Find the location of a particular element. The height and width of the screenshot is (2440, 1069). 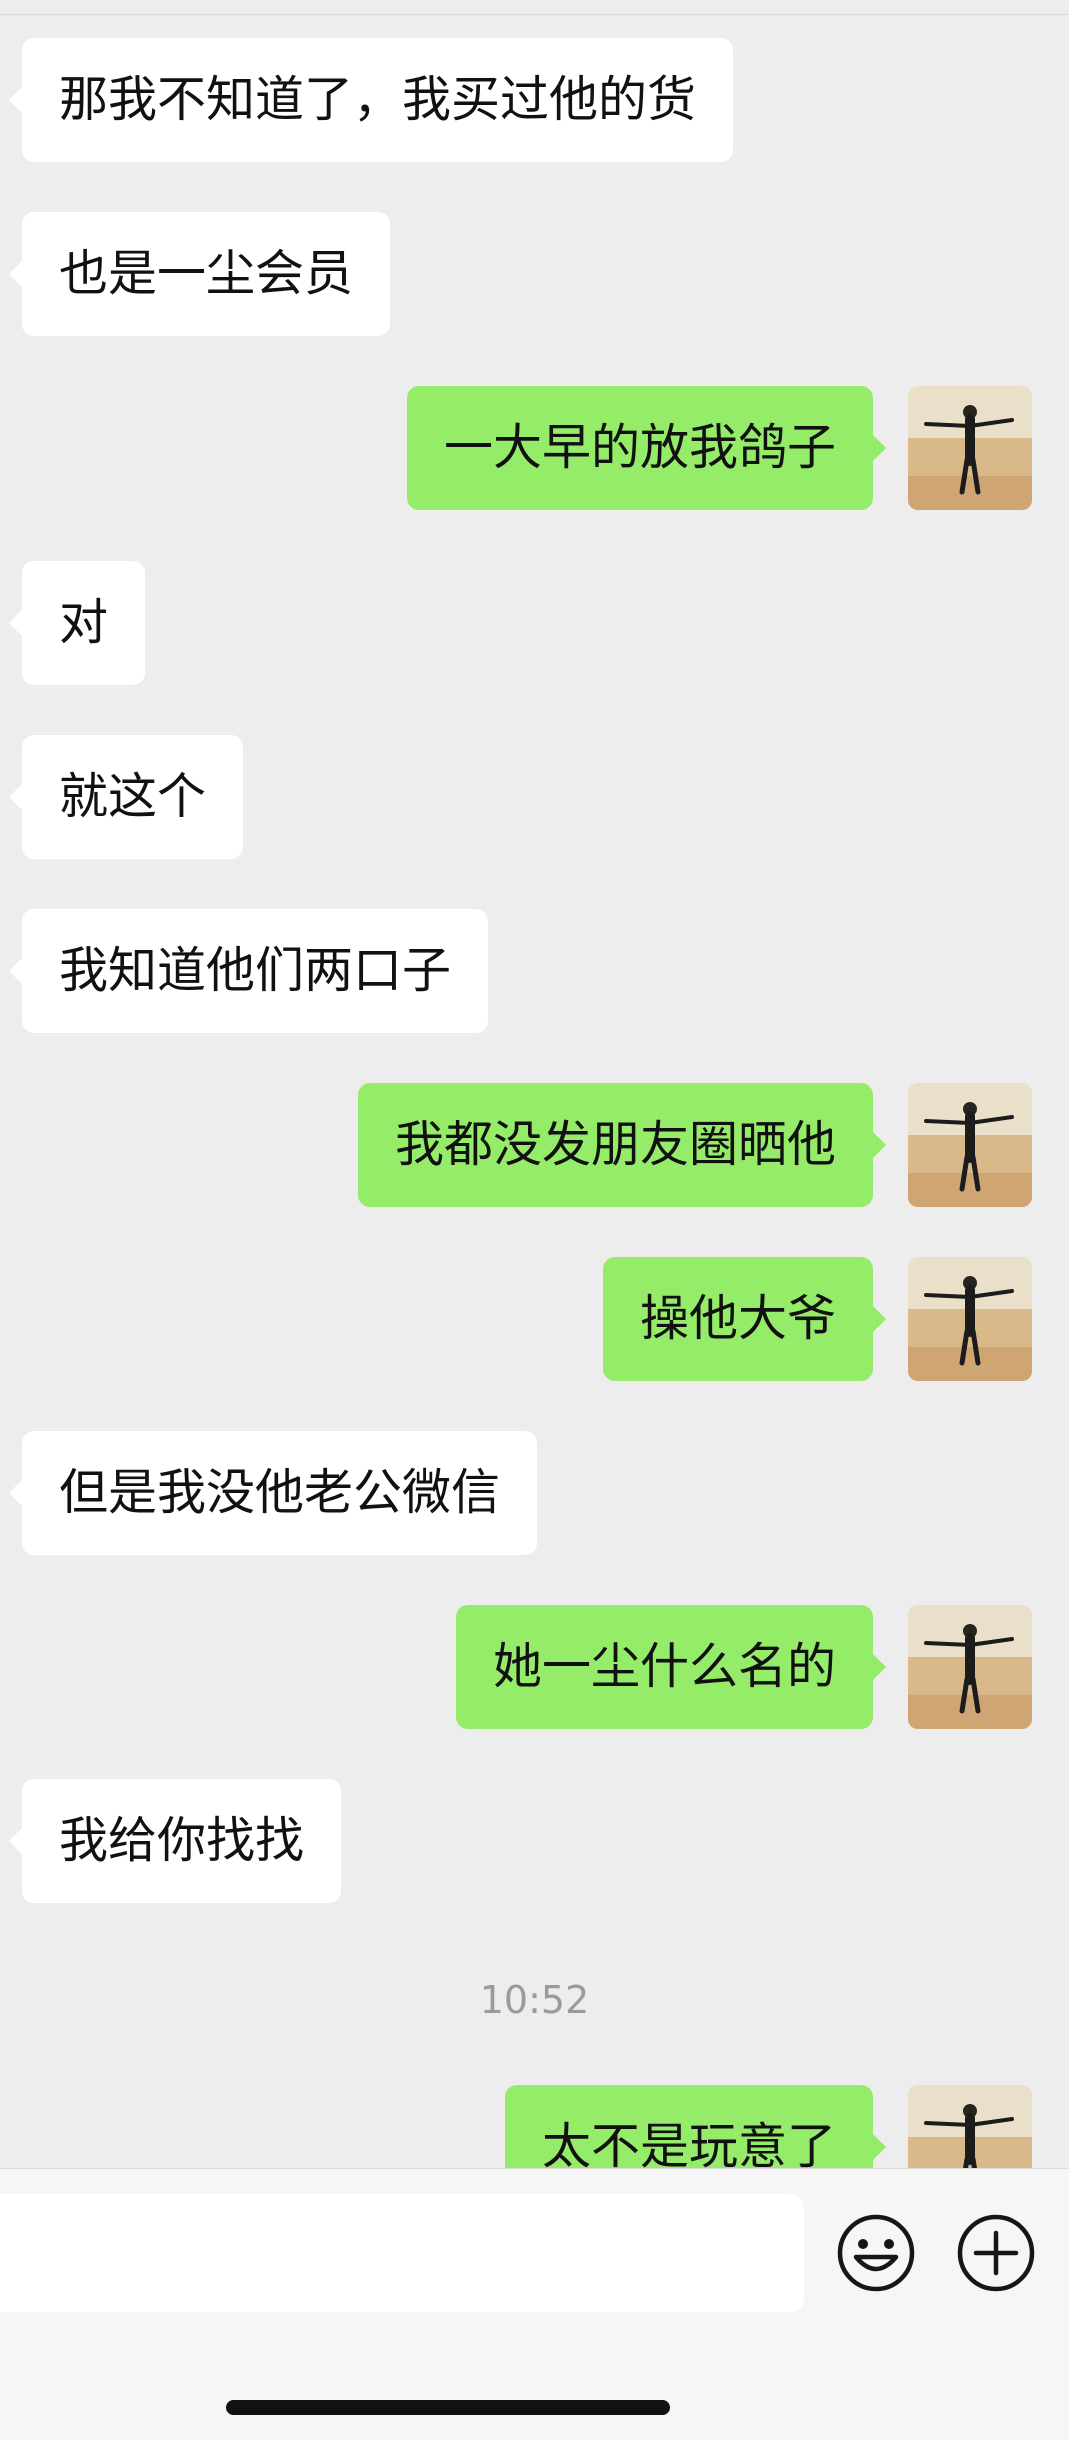

message-row-incoming: 对 is located at coordinates (534, 623).